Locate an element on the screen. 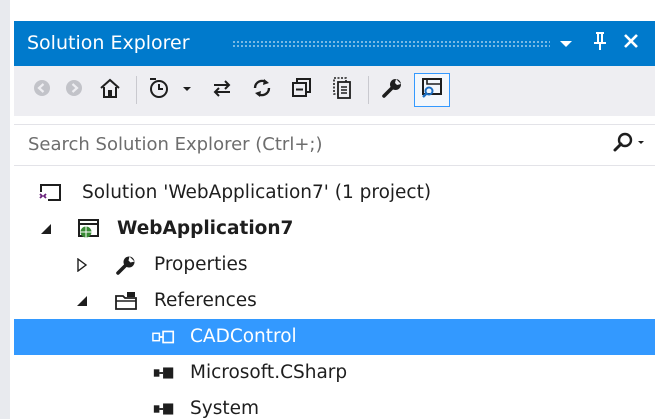  tree-item-references: References is located at coordinates (334, 301).